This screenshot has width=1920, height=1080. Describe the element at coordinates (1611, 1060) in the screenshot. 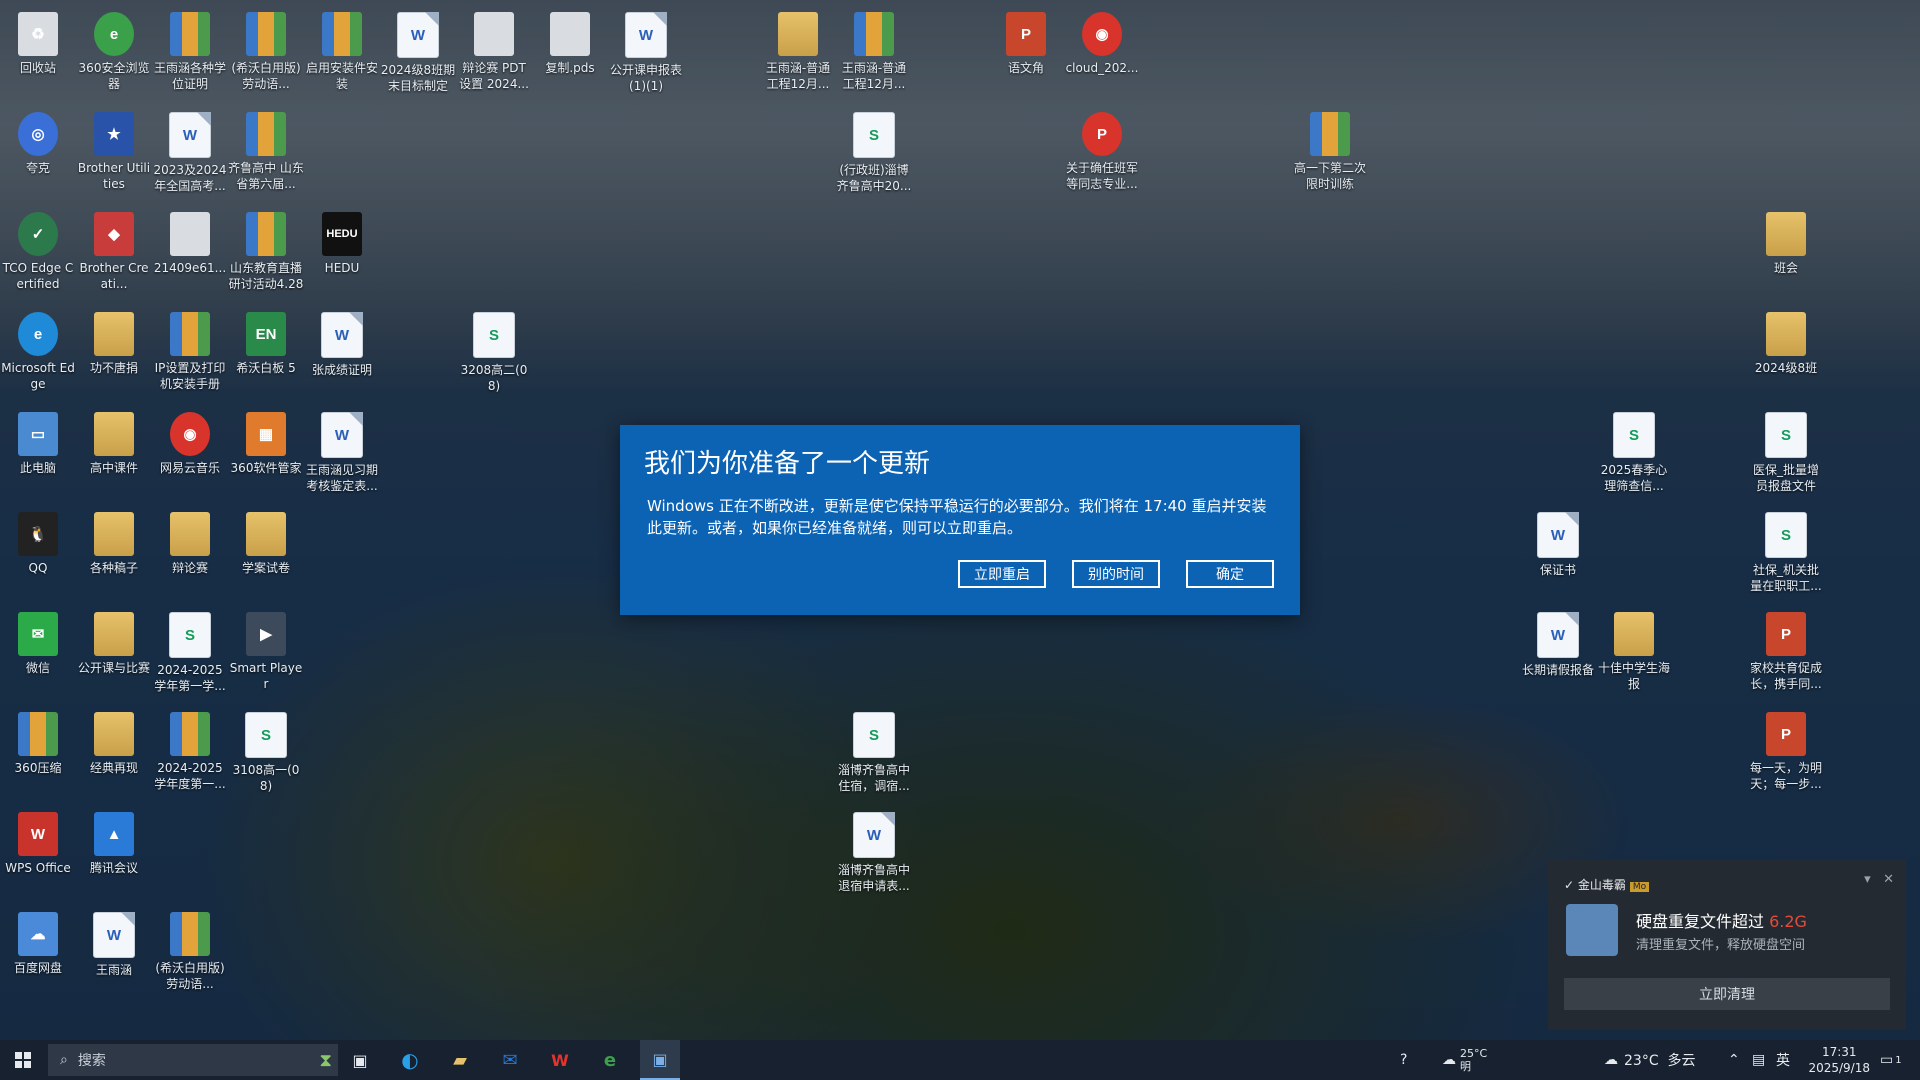

I see `weather-icon: ☁` at that location.